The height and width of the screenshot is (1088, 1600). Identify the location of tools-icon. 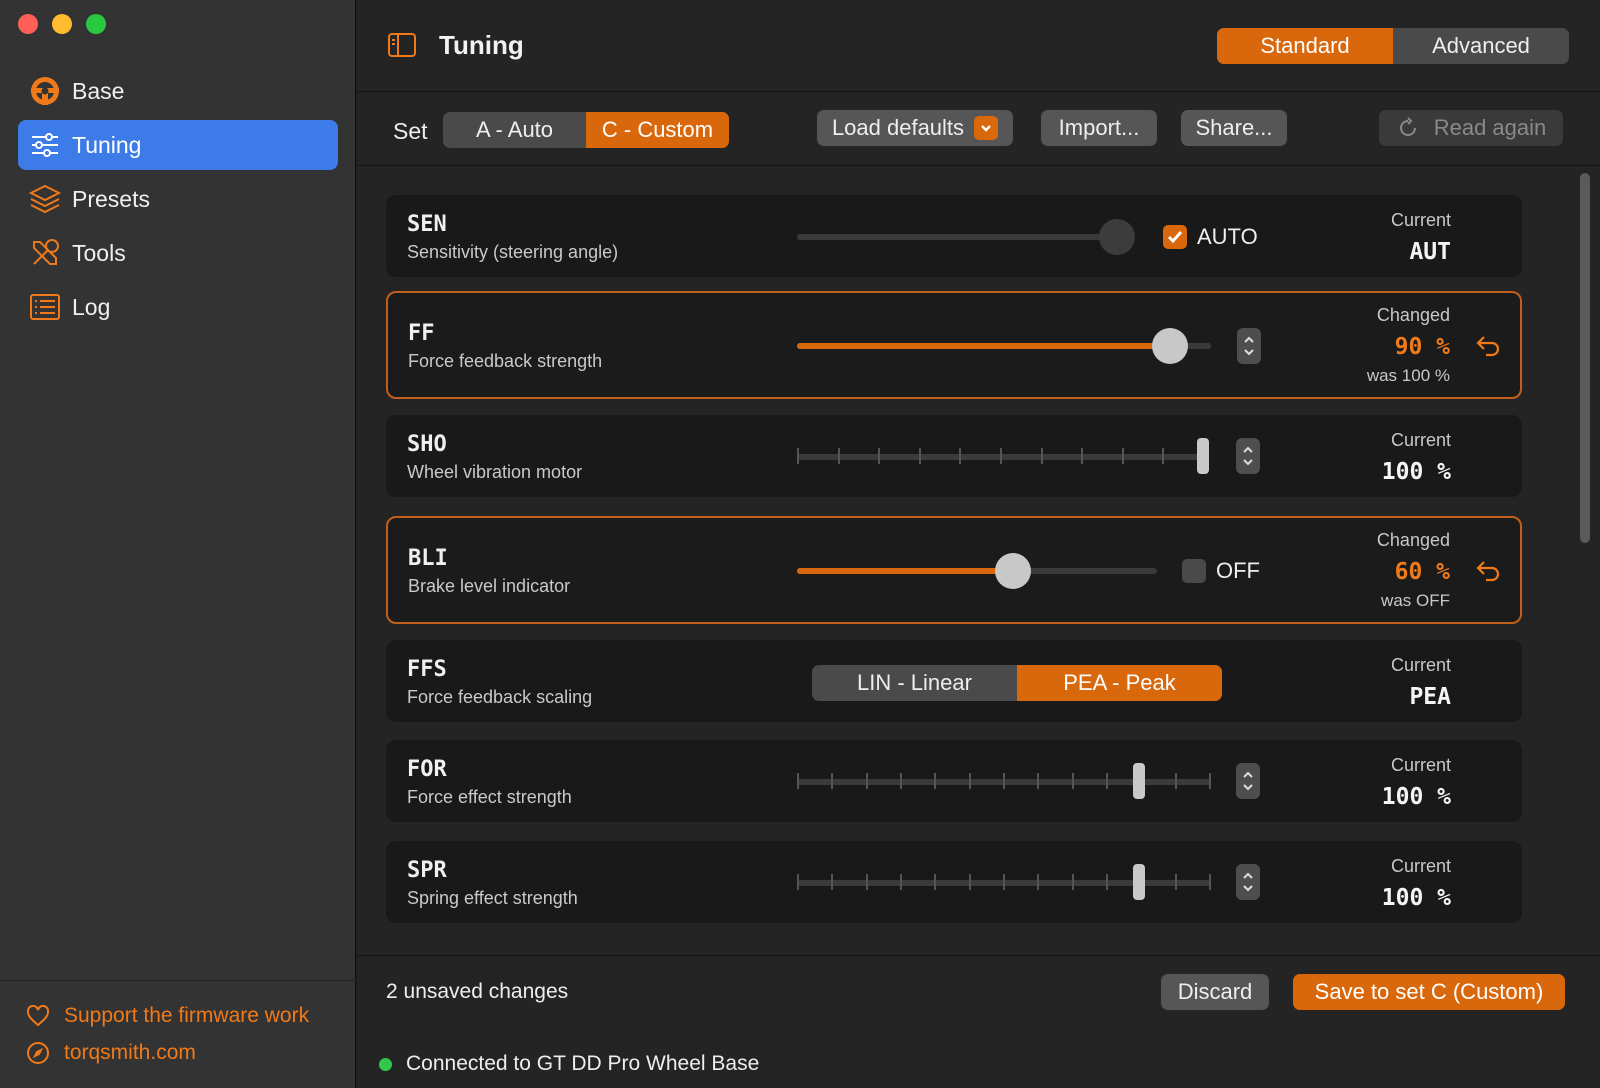
(46, 252).